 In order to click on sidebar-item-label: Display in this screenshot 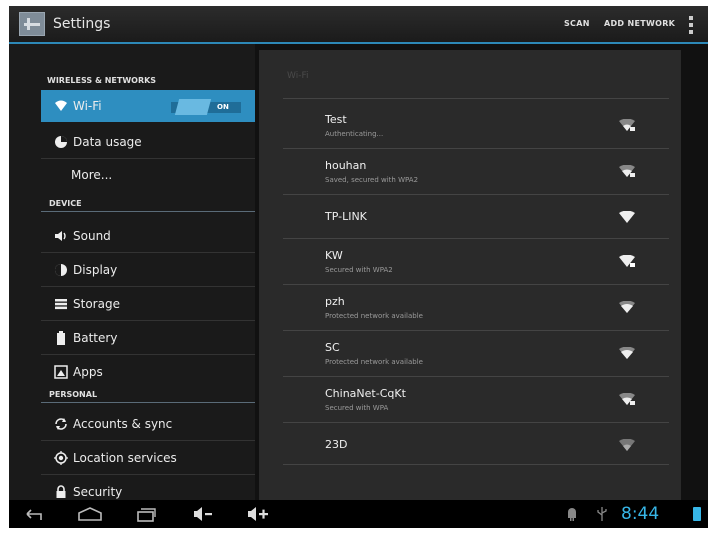, I will do `click(95, 270)`.